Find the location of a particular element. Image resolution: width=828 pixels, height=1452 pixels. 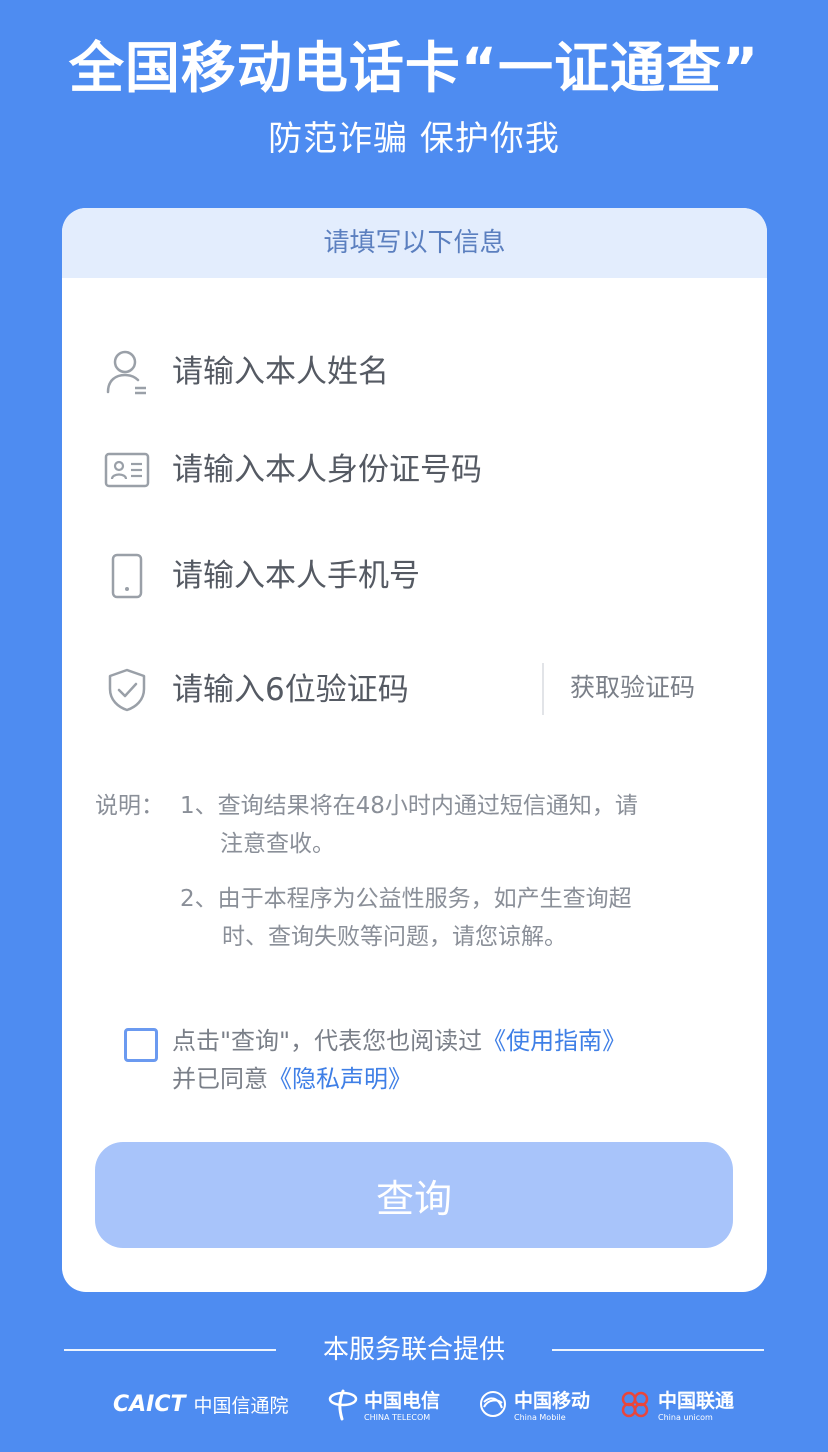

phone-icon is located at coordinates (127, 576).